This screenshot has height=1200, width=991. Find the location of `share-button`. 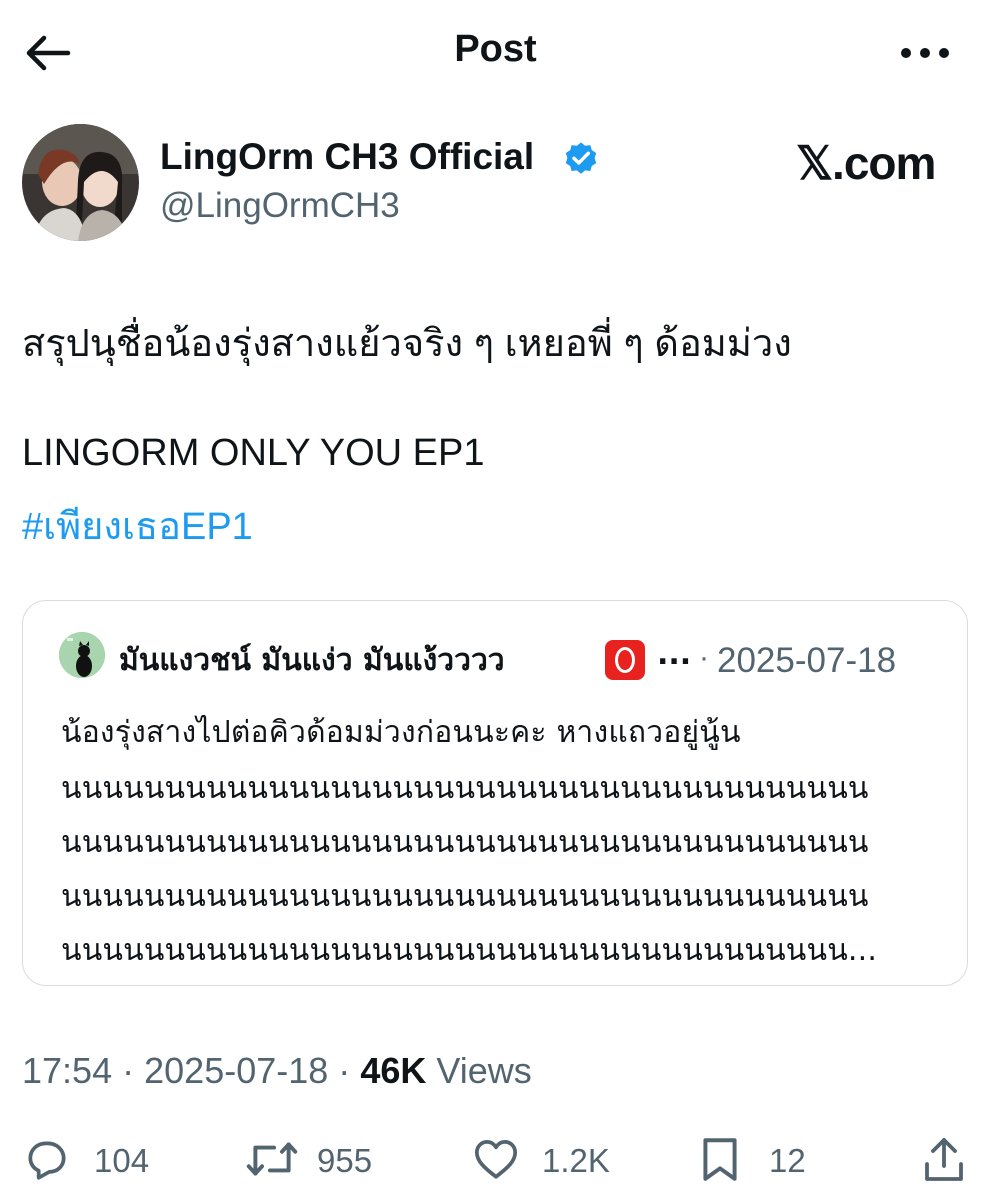

share-button is located at coordinates (945, 1159).